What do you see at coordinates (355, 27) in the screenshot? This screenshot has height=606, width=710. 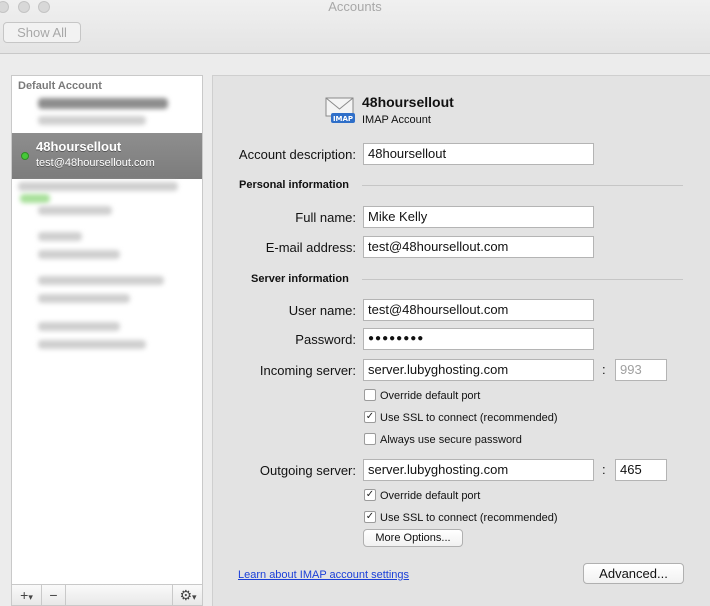 I see `window-titlebar: Accounts Show All` at bounding box center [355, 27].